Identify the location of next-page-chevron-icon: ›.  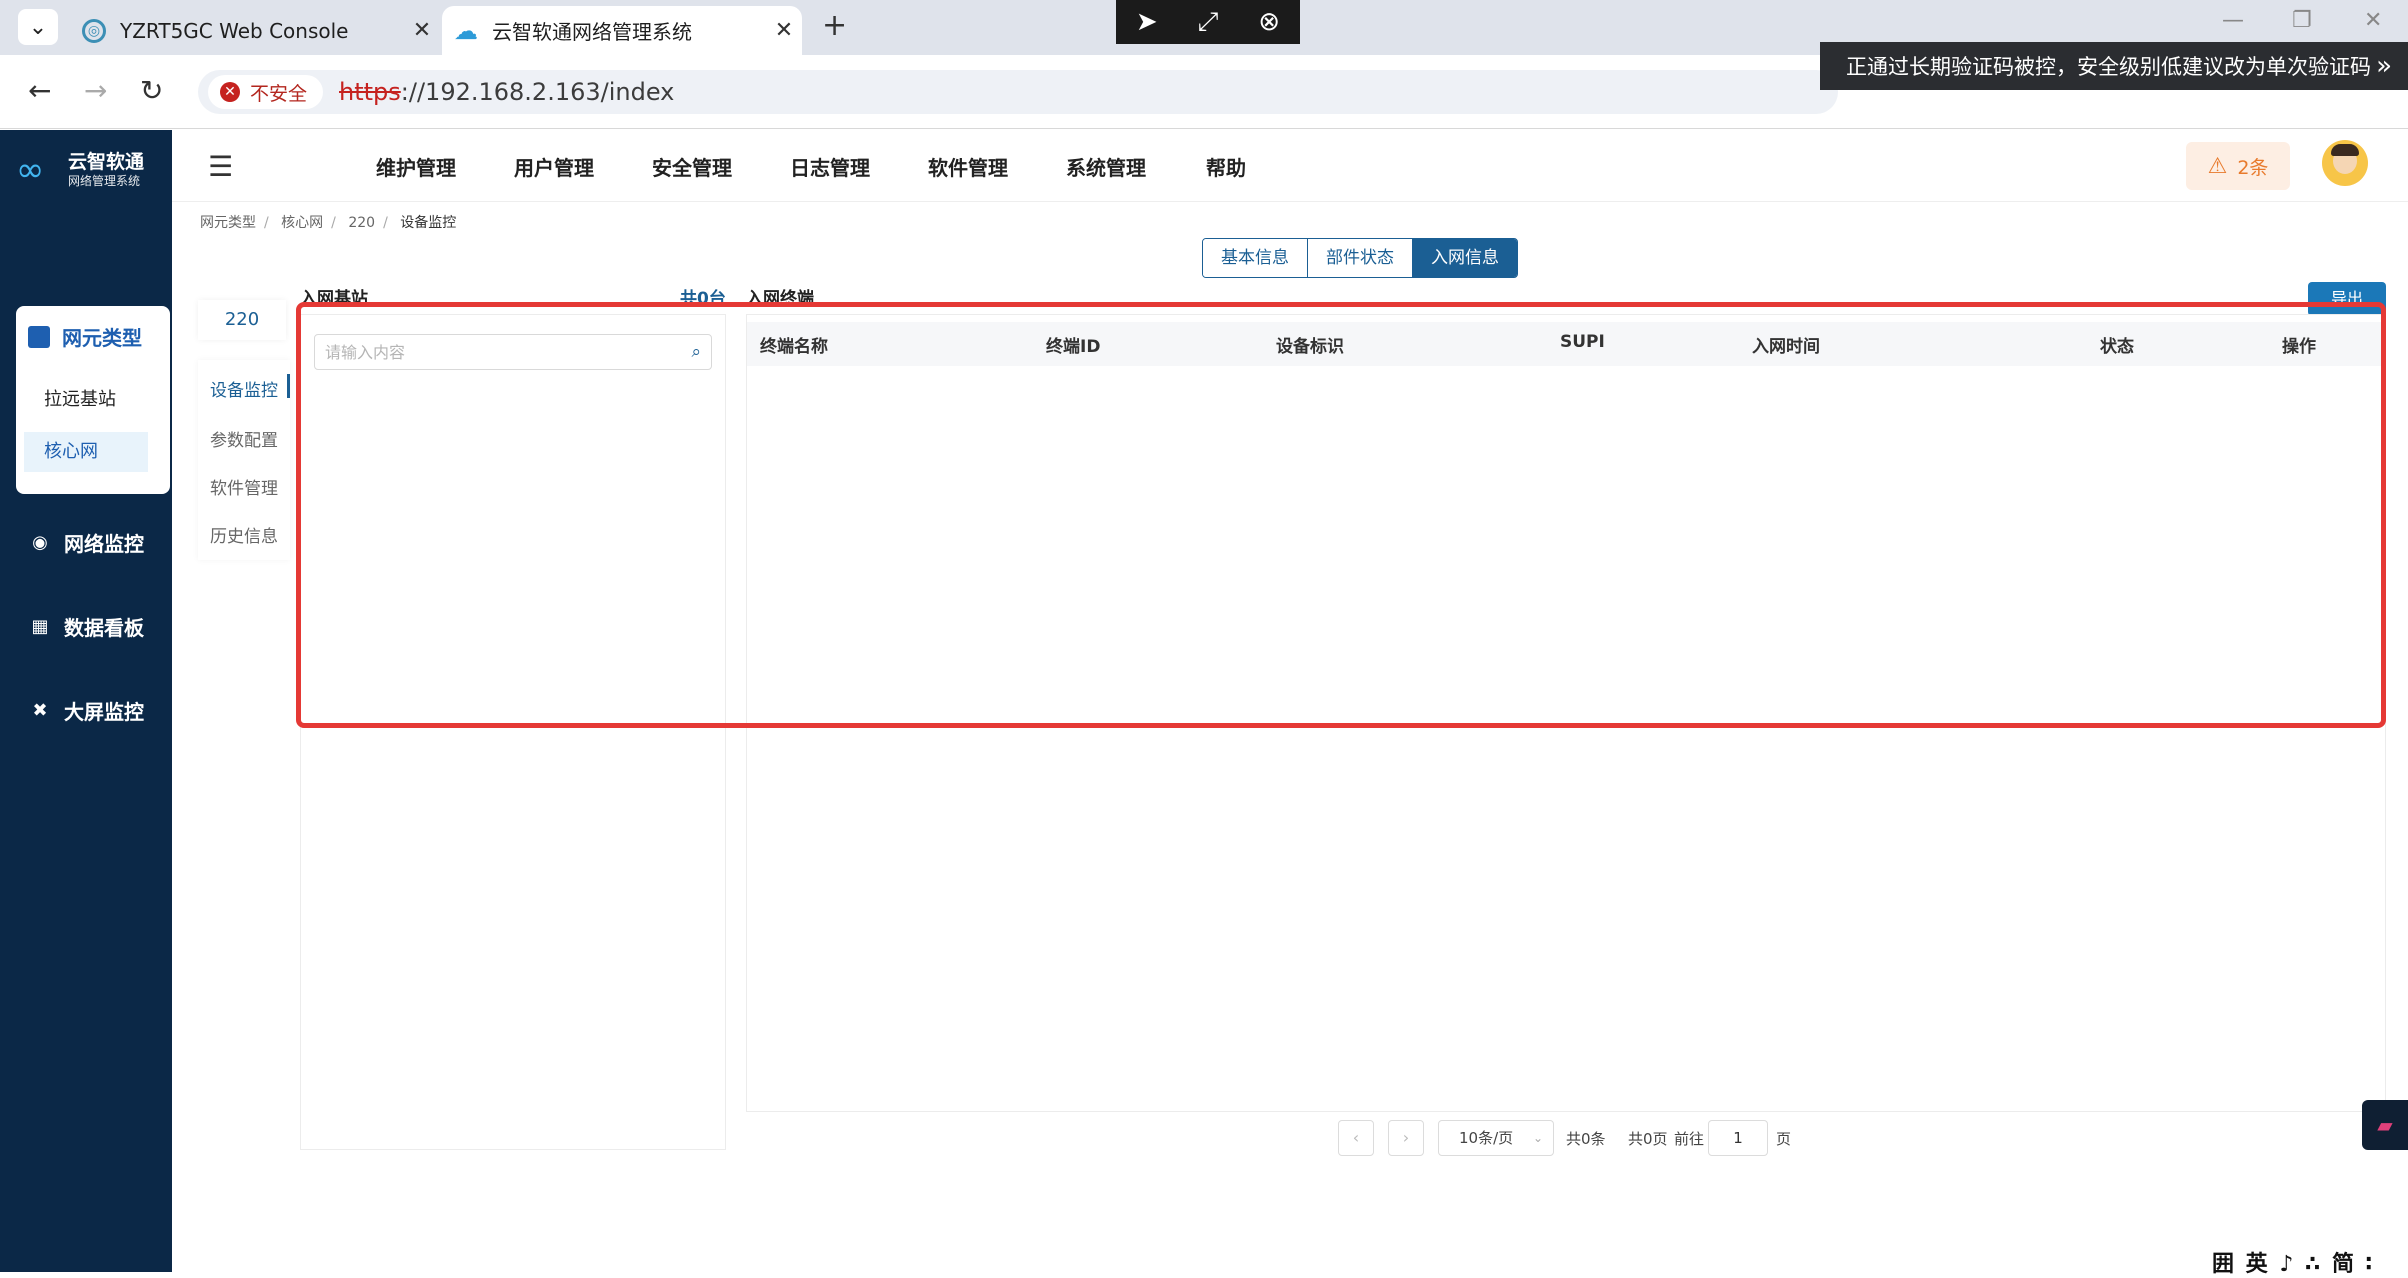
(1406, 1138).